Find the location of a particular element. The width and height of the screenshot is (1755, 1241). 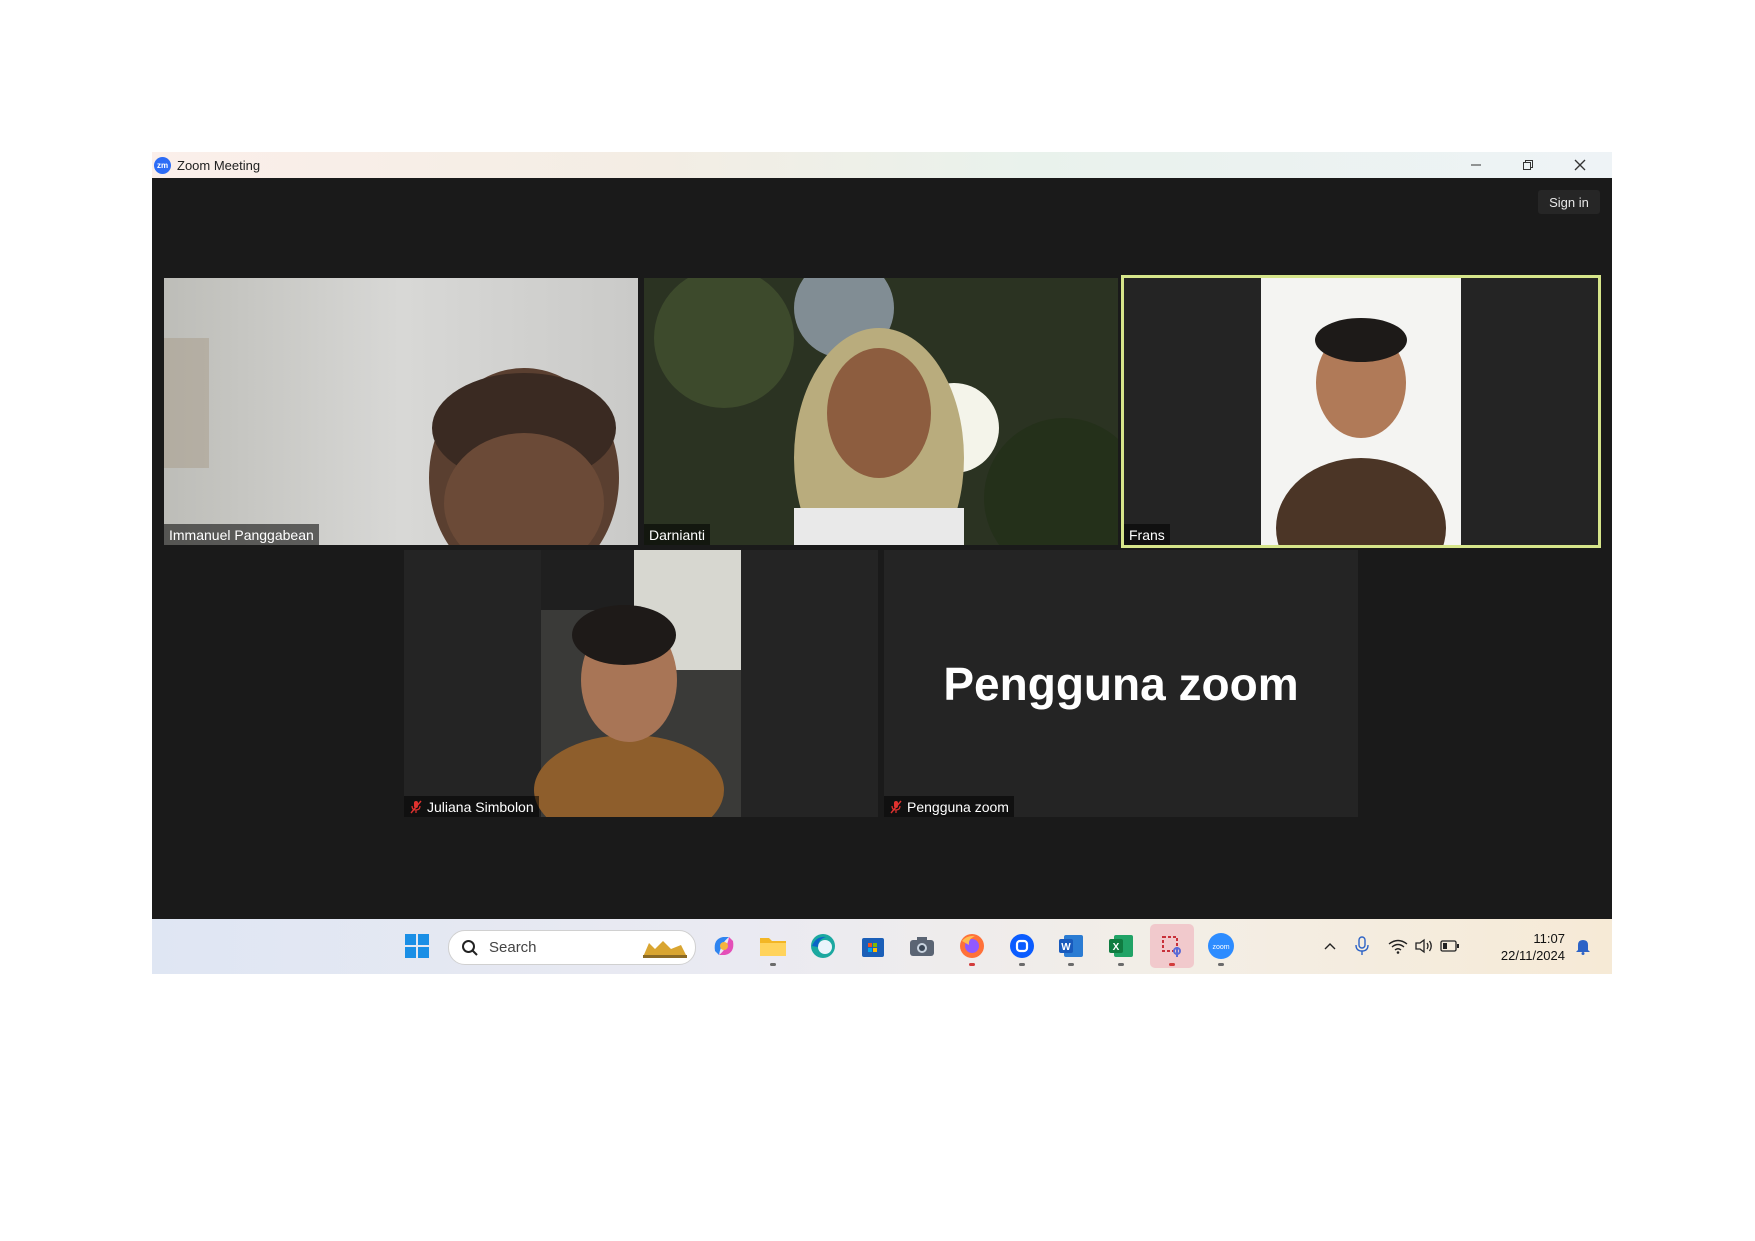

windows-logo-icon is located at coordinates (417, 946).